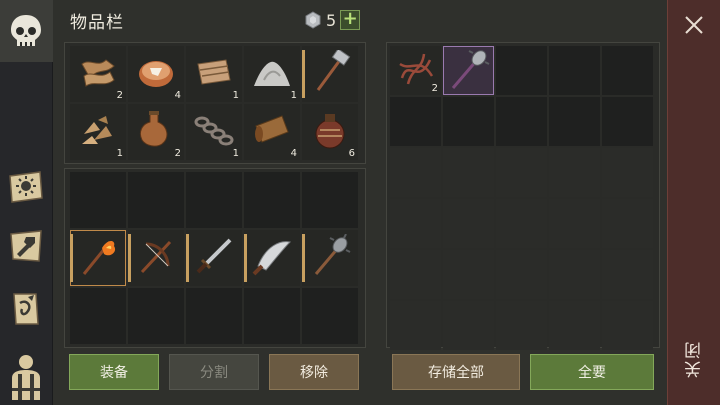 The width and height of the screenshot is (720, 405). I want to click on store-all-button: 存储全部, so click(456, 372).